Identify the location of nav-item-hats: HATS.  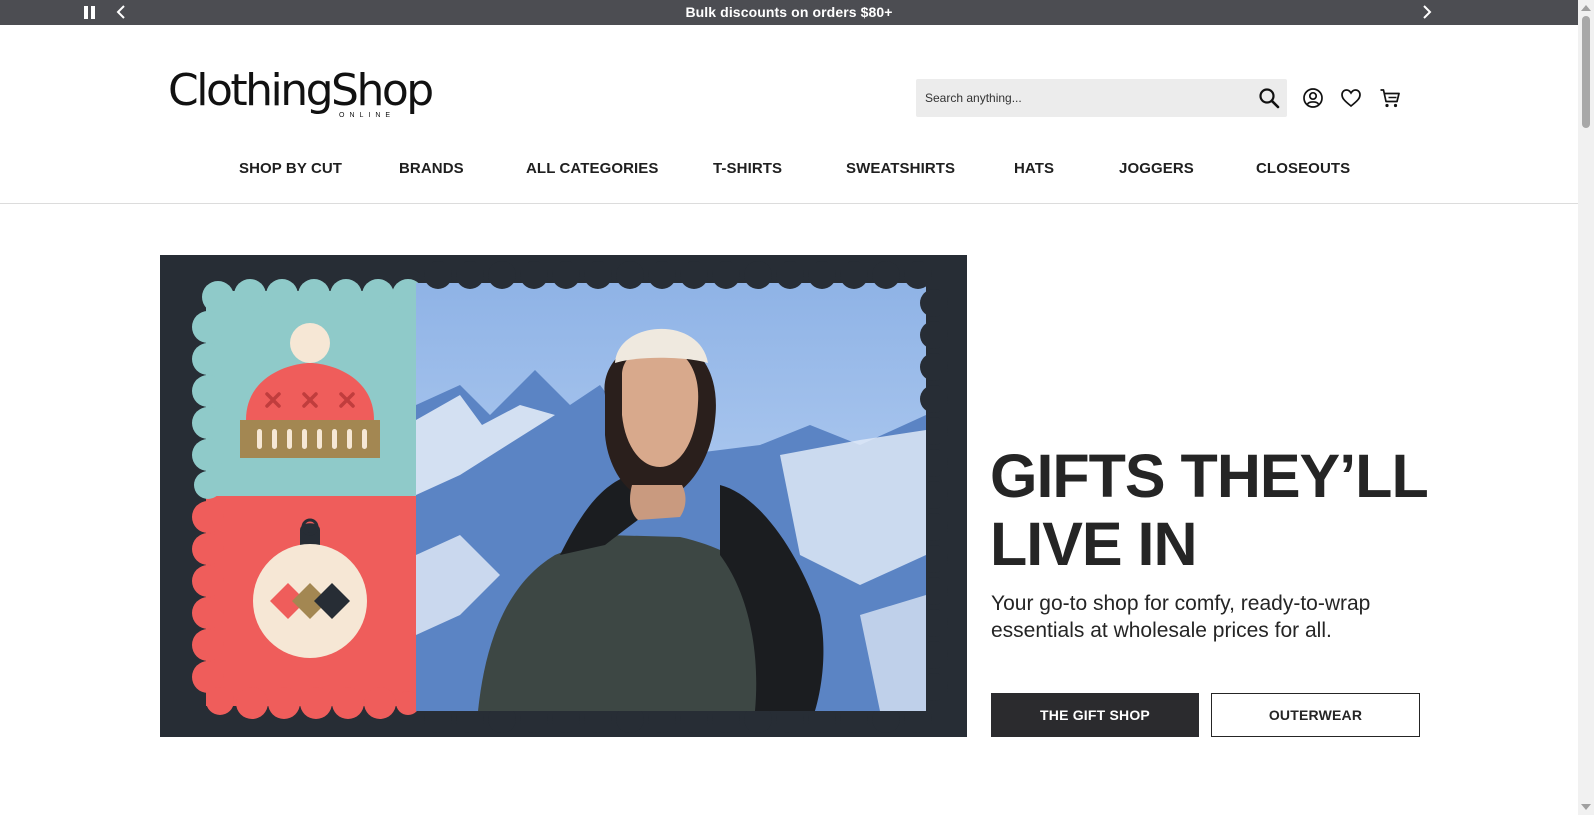
(1034, 168).